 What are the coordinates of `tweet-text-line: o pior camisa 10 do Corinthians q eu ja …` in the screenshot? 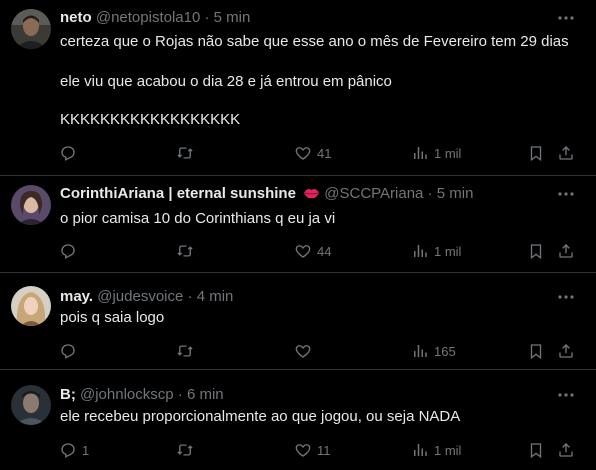 It's located at (198, 218).